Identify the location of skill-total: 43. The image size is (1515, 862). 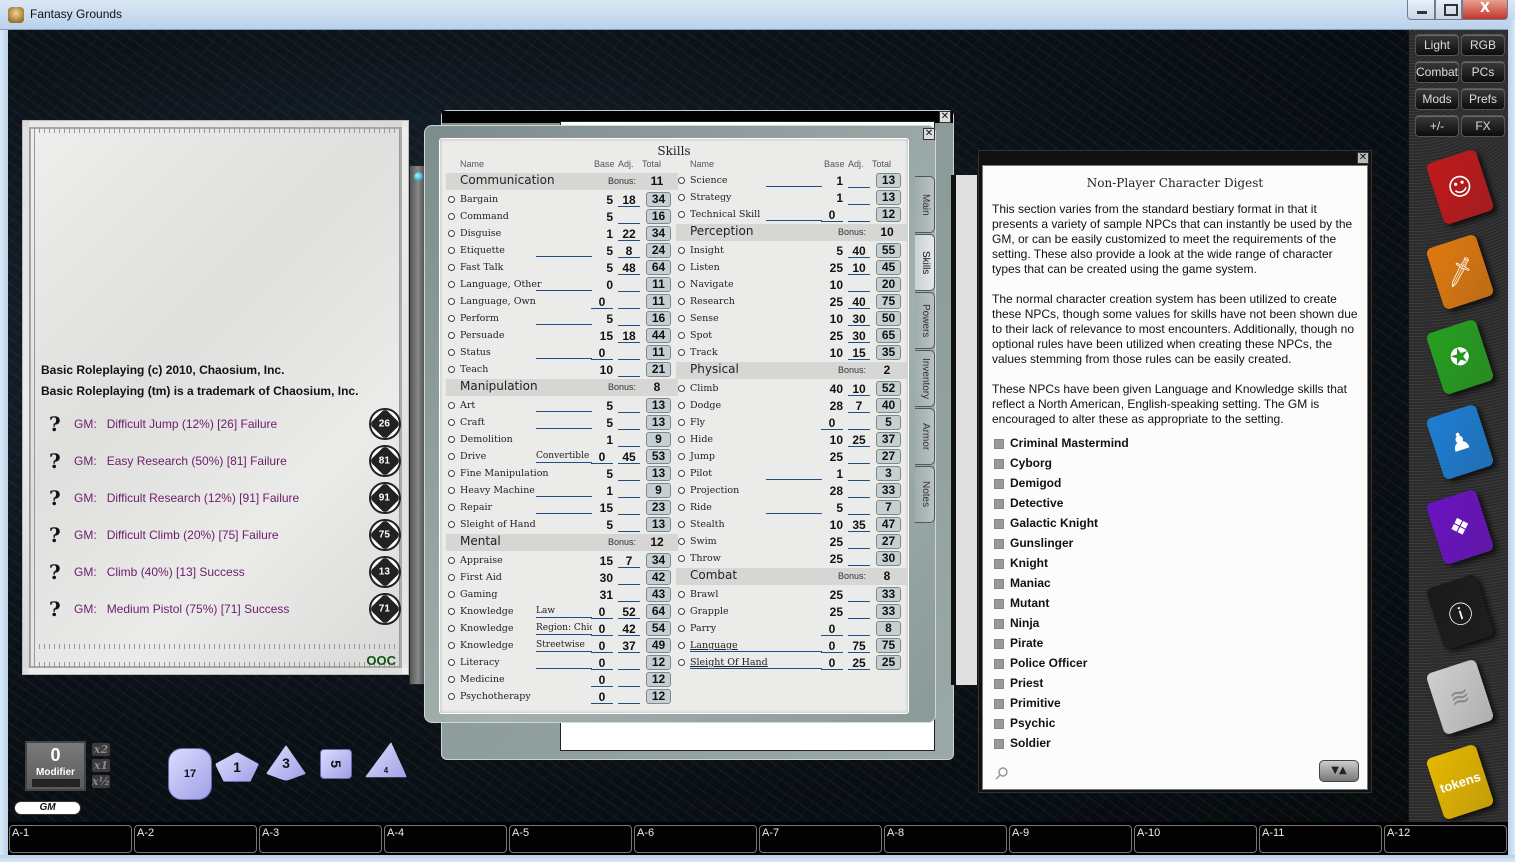
(658, 594).